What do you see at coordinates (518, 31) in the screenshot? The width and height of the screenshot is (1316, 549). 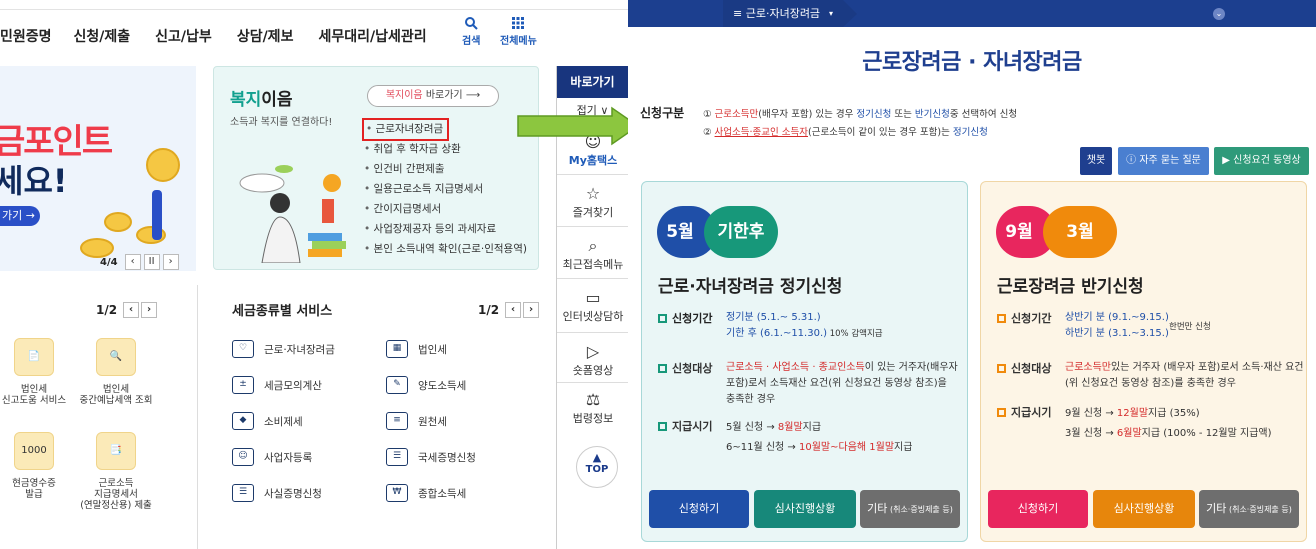 I see `all-menu-button: 전체메뉴` at bounding box center [518, 31].